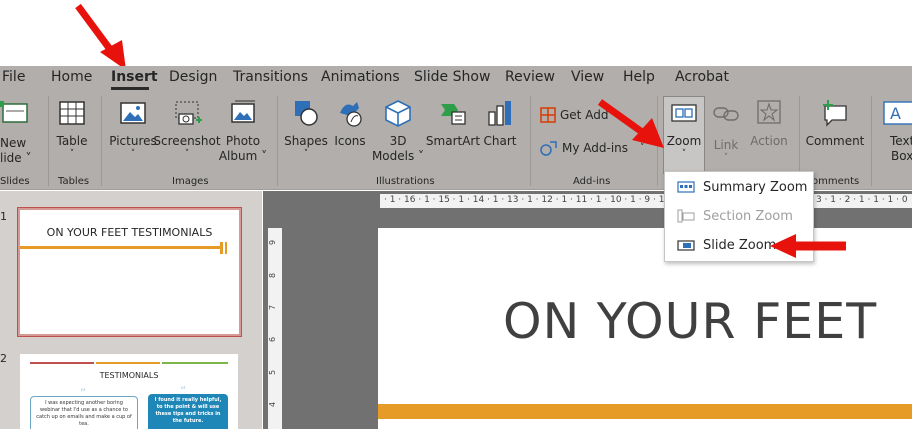 The height and width of the screenshot is (429, 912). Describe the element at coordinates (686, 187) in the screenshot. I see `summary-zoom-icon` at that location.